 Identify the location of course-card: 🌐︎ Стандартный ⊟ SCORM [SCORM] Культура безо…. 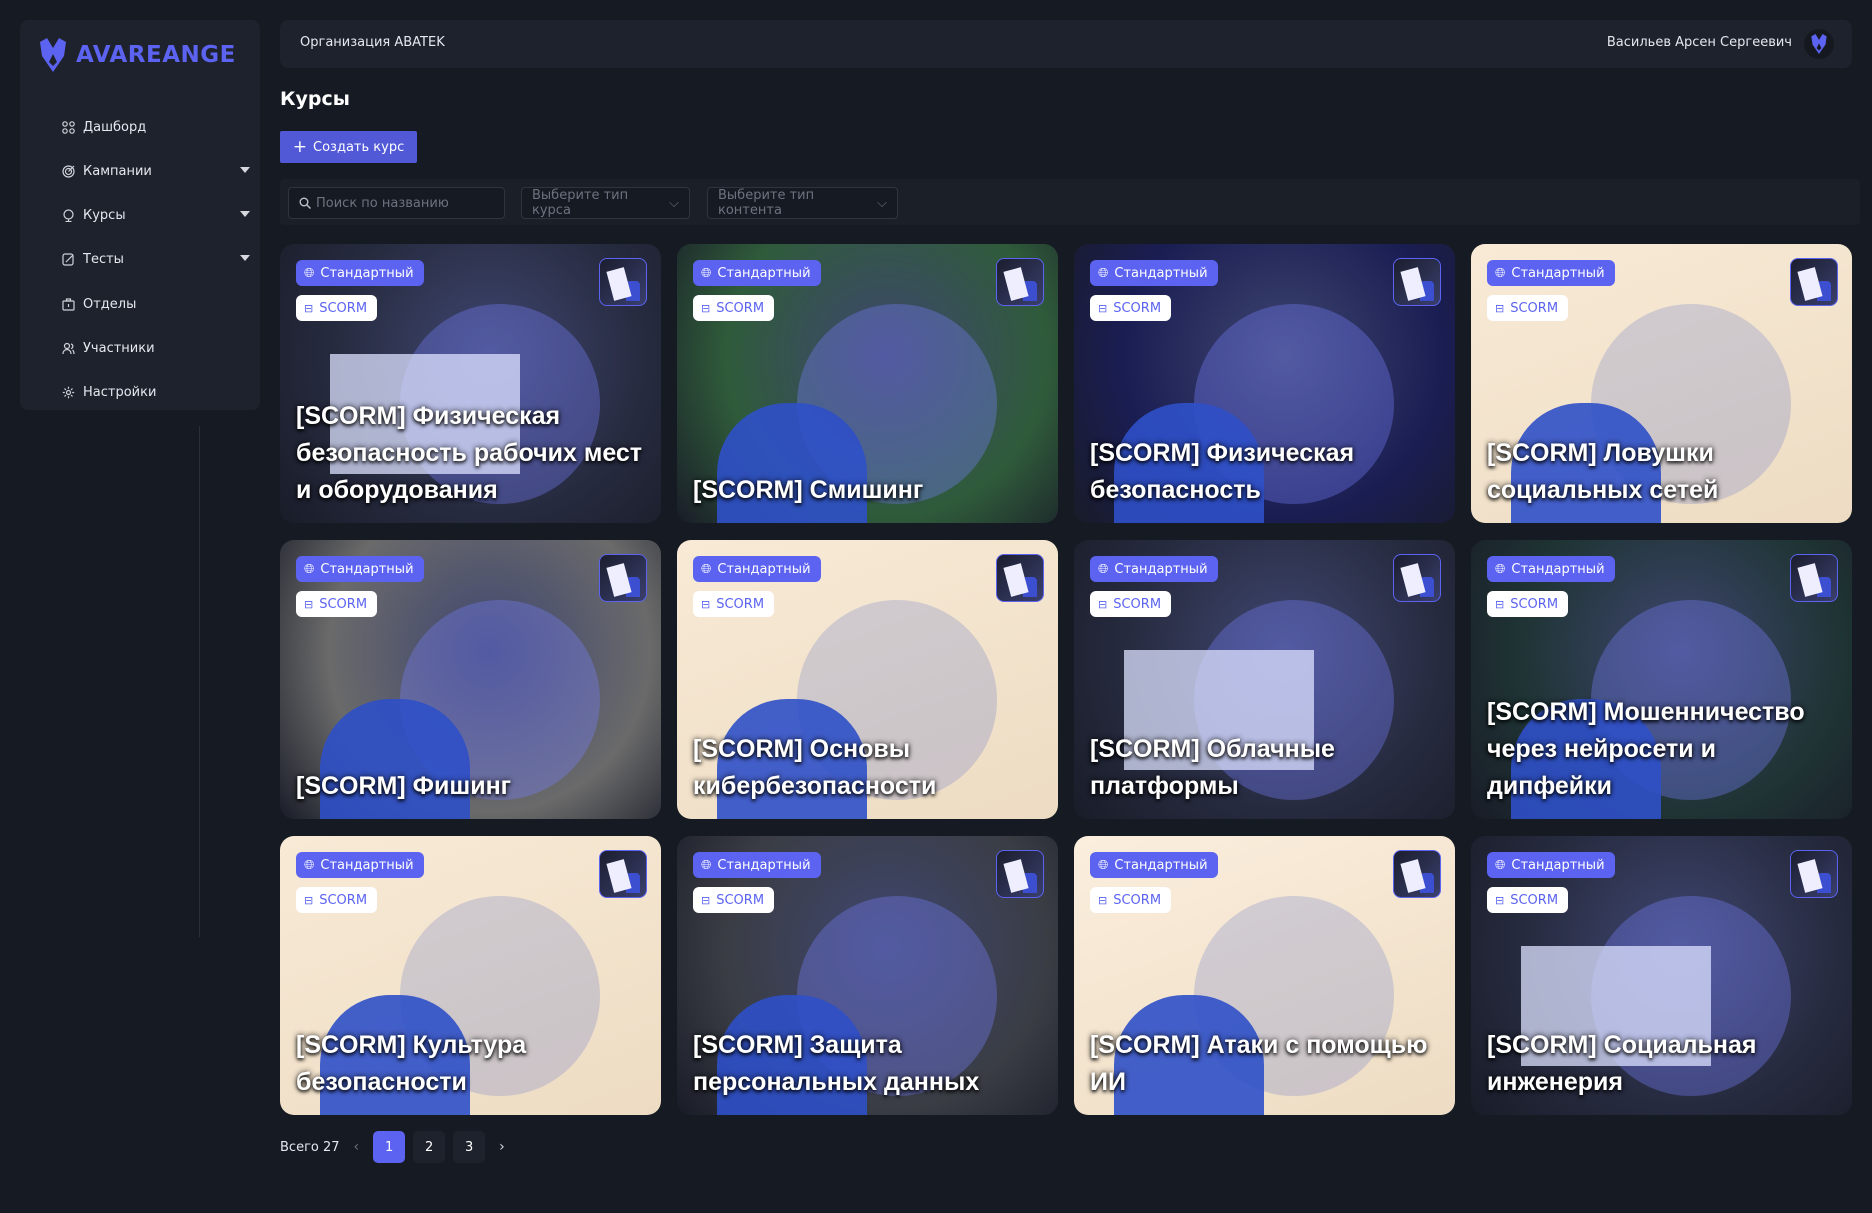
(470, 975).